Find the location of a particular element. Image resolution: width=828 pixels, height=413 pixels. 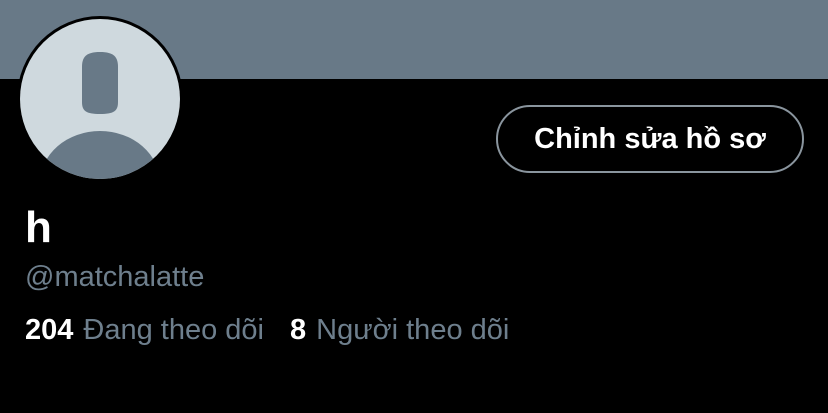

profile-stats: 204 Đang theo dõi 8 Người theo dõi is located at coordinates (267, 330).